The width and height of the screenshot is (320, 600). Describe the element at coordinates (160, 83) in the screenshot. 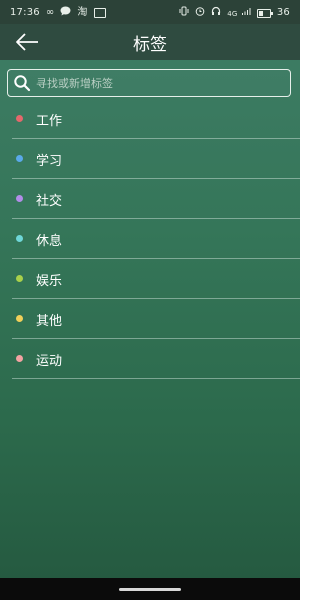

I see `search-input` at that location.